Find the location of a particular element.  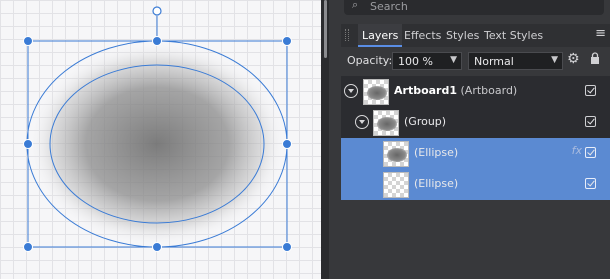

handle-bottom is located at coordinates (157, 247).